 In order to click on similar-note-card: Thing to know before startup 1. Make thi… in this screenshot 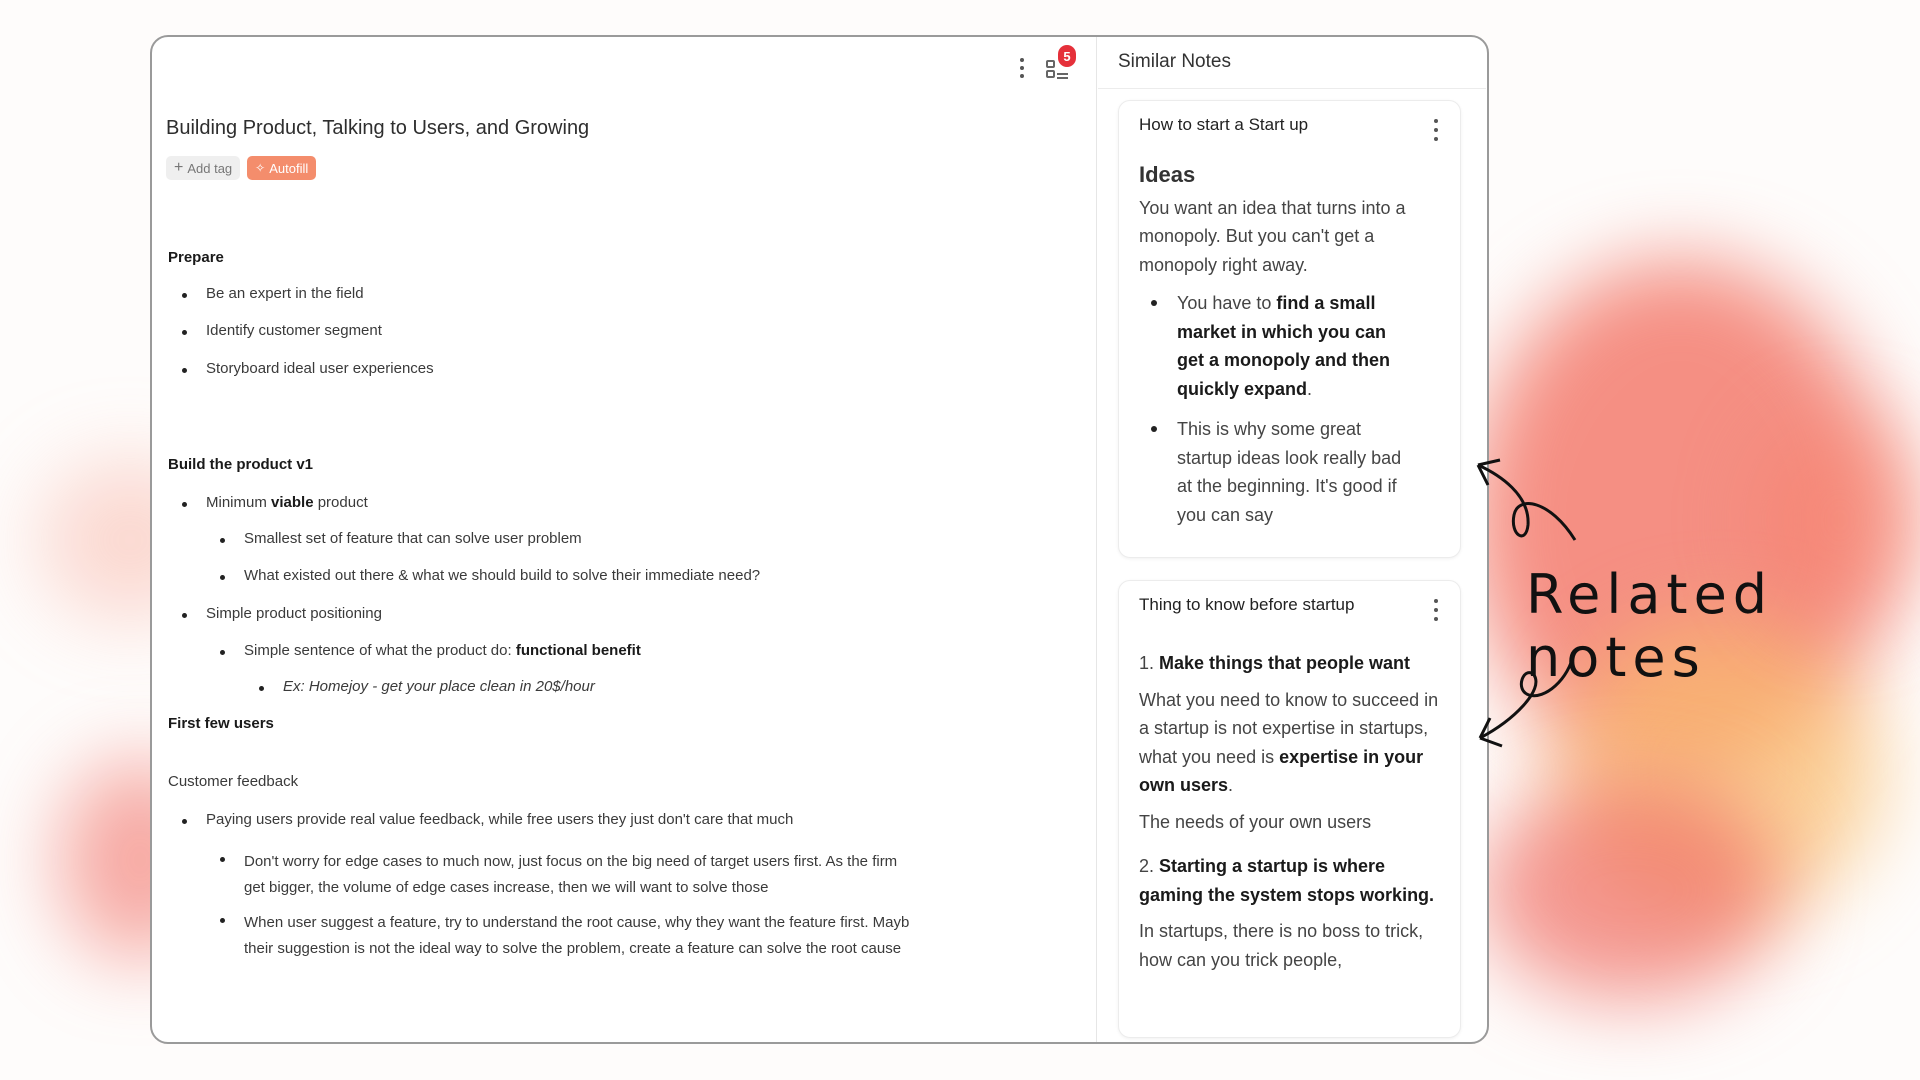, I will do `click(1289, 809)`.